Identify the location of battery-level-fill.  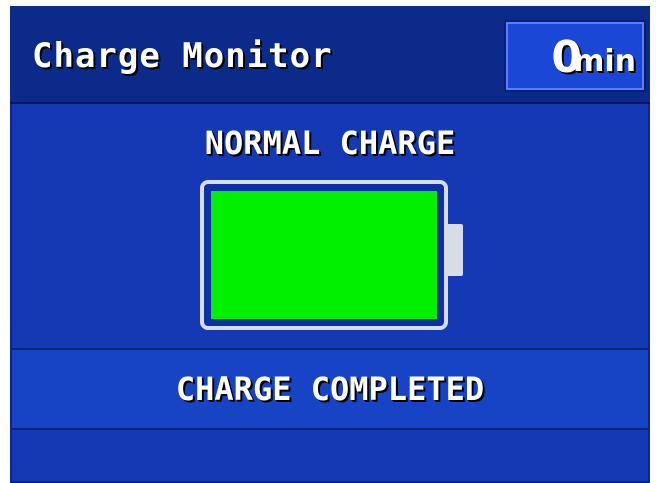
(324, 255).